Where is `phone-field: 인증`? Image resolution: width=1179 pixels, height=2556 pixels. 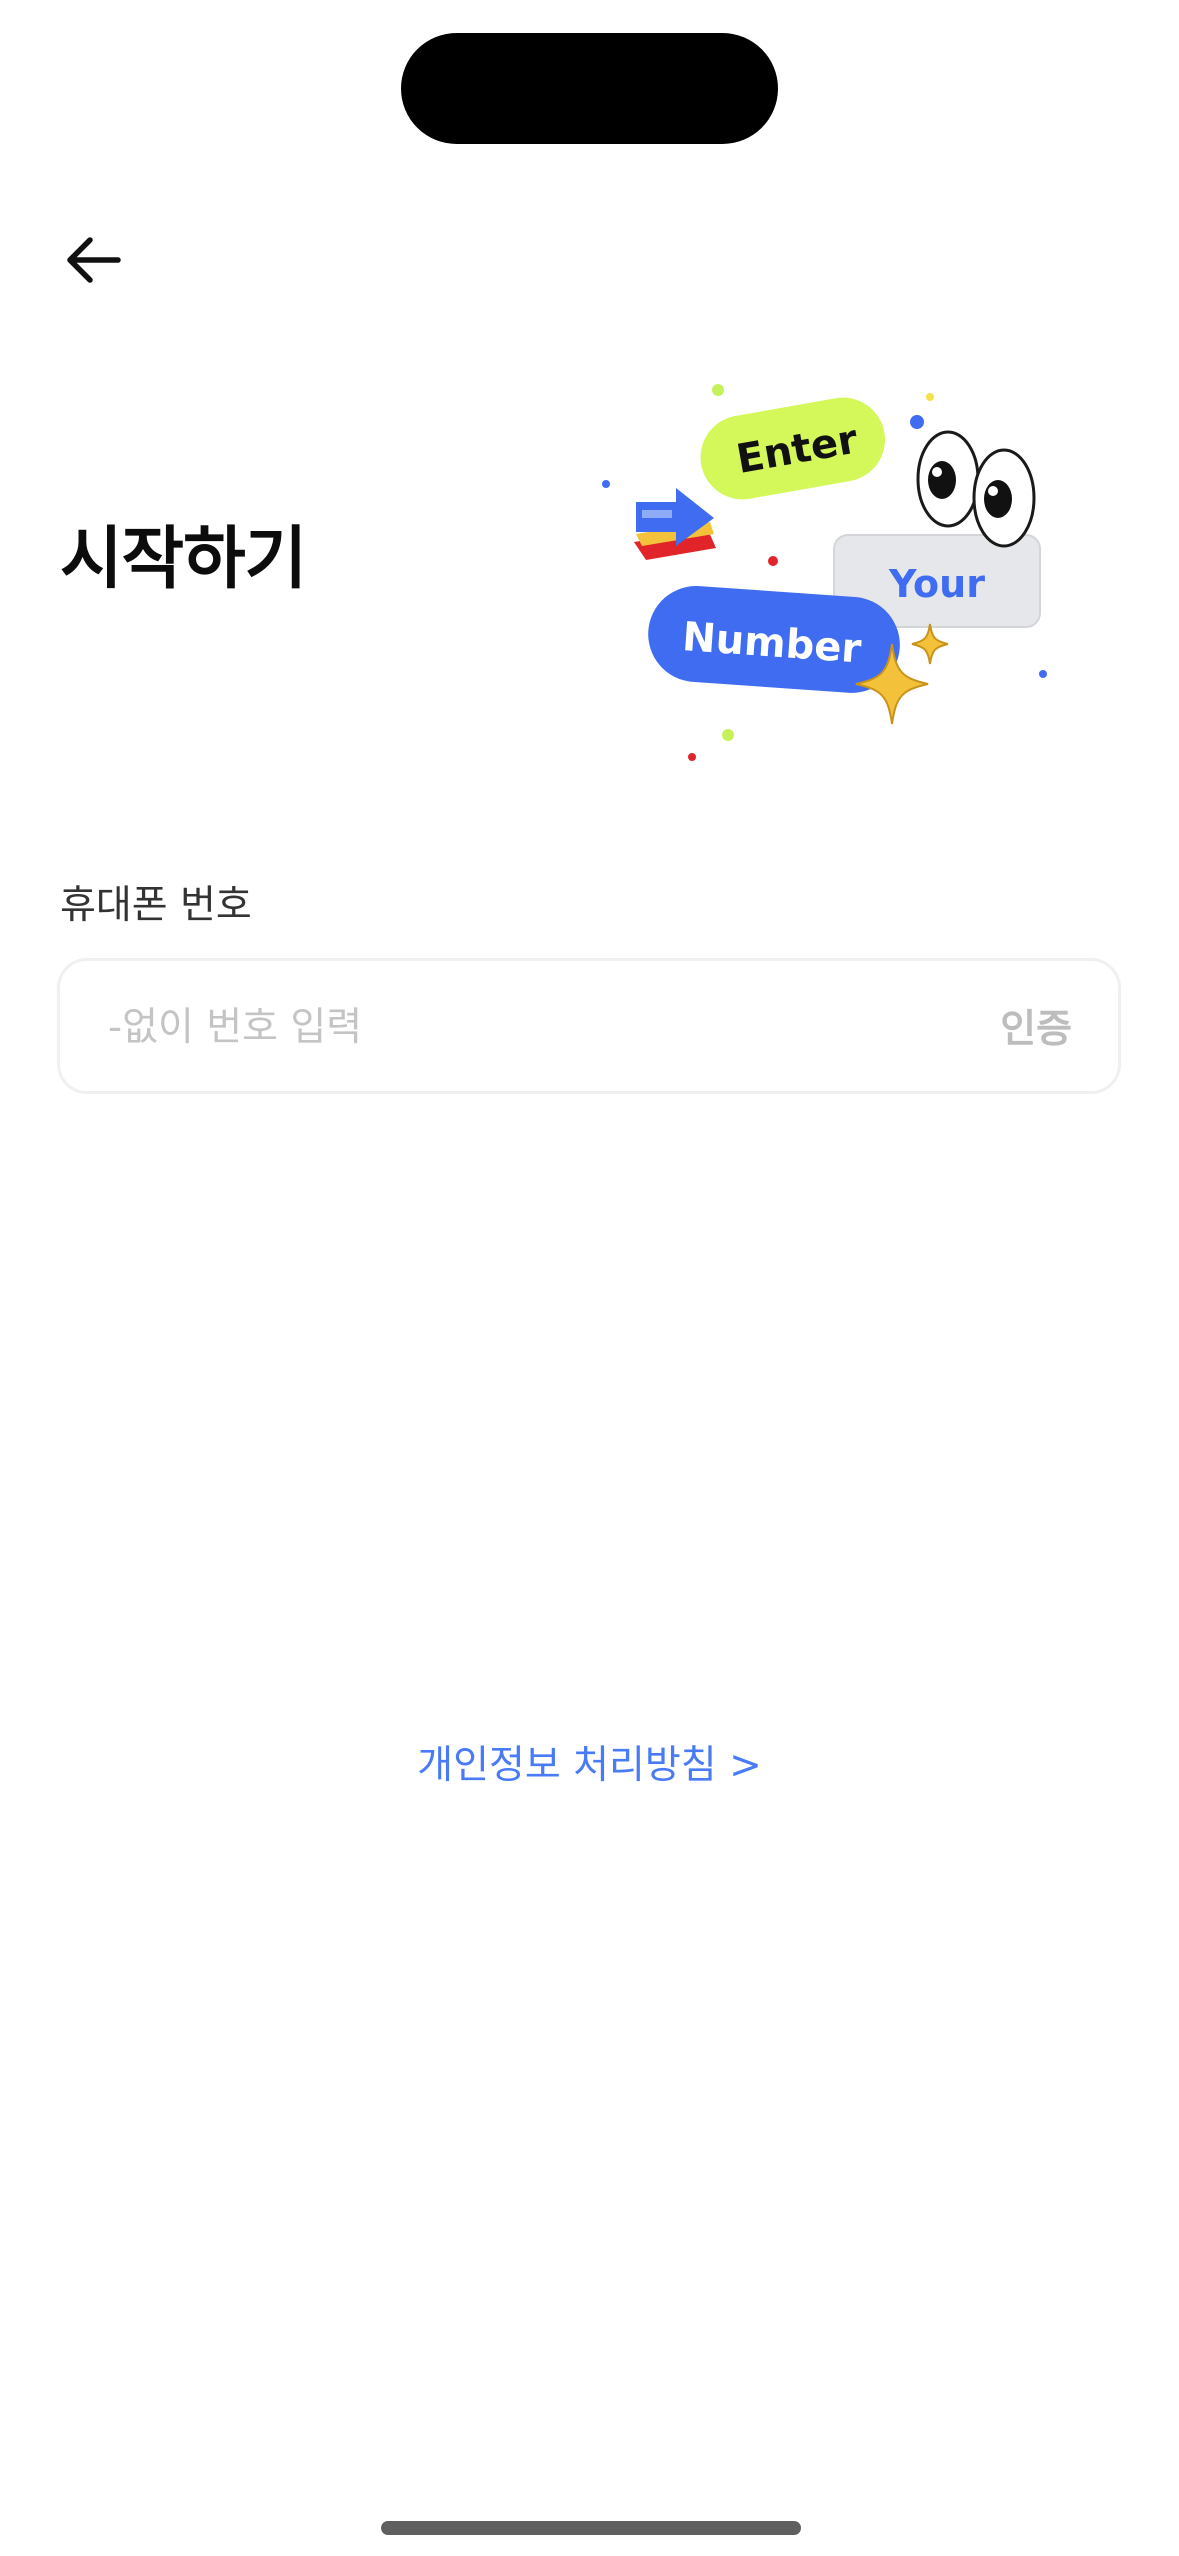
phone-field: 인증 is located at coordinates (589, 1026).